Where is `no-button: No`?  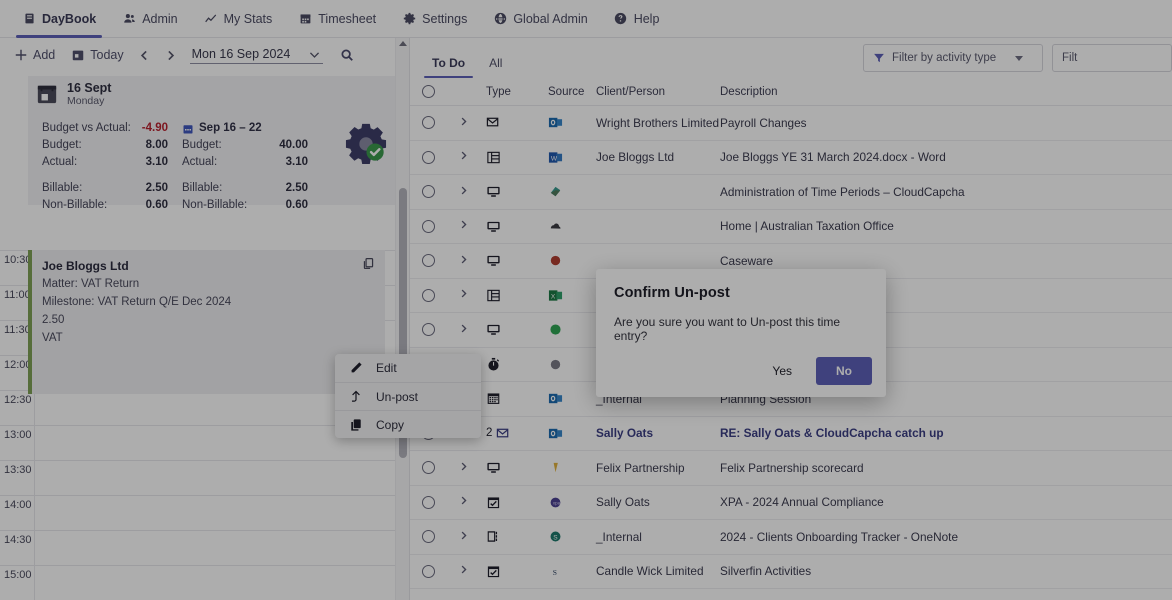
no-button: No is located at coordinates (844, 371).